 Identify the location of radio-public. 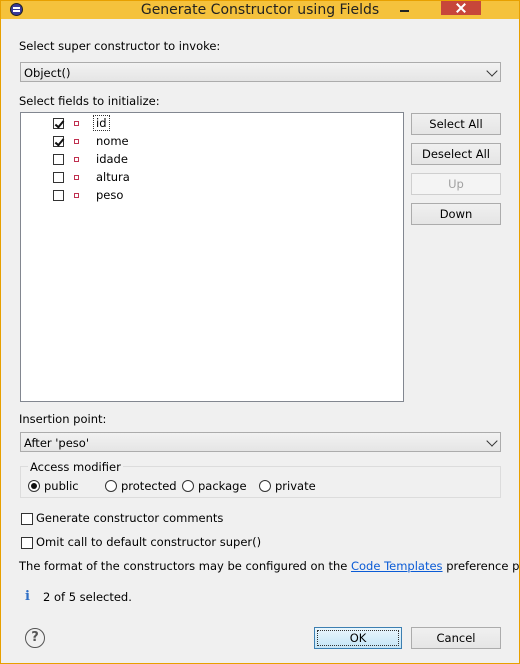
(34, 486).